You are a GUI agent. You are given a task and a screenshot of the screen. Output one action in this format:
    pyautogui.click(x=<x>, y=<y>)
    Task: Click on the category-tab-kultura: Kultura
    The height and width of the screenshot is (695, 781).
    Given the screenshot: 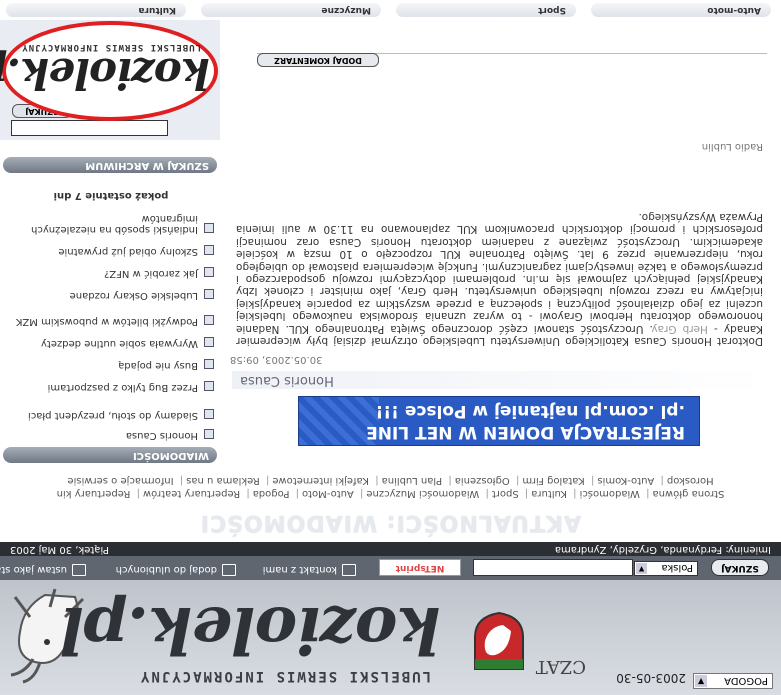 What is the action you would take?
    pyautogui.click(x=96, y=10)
    